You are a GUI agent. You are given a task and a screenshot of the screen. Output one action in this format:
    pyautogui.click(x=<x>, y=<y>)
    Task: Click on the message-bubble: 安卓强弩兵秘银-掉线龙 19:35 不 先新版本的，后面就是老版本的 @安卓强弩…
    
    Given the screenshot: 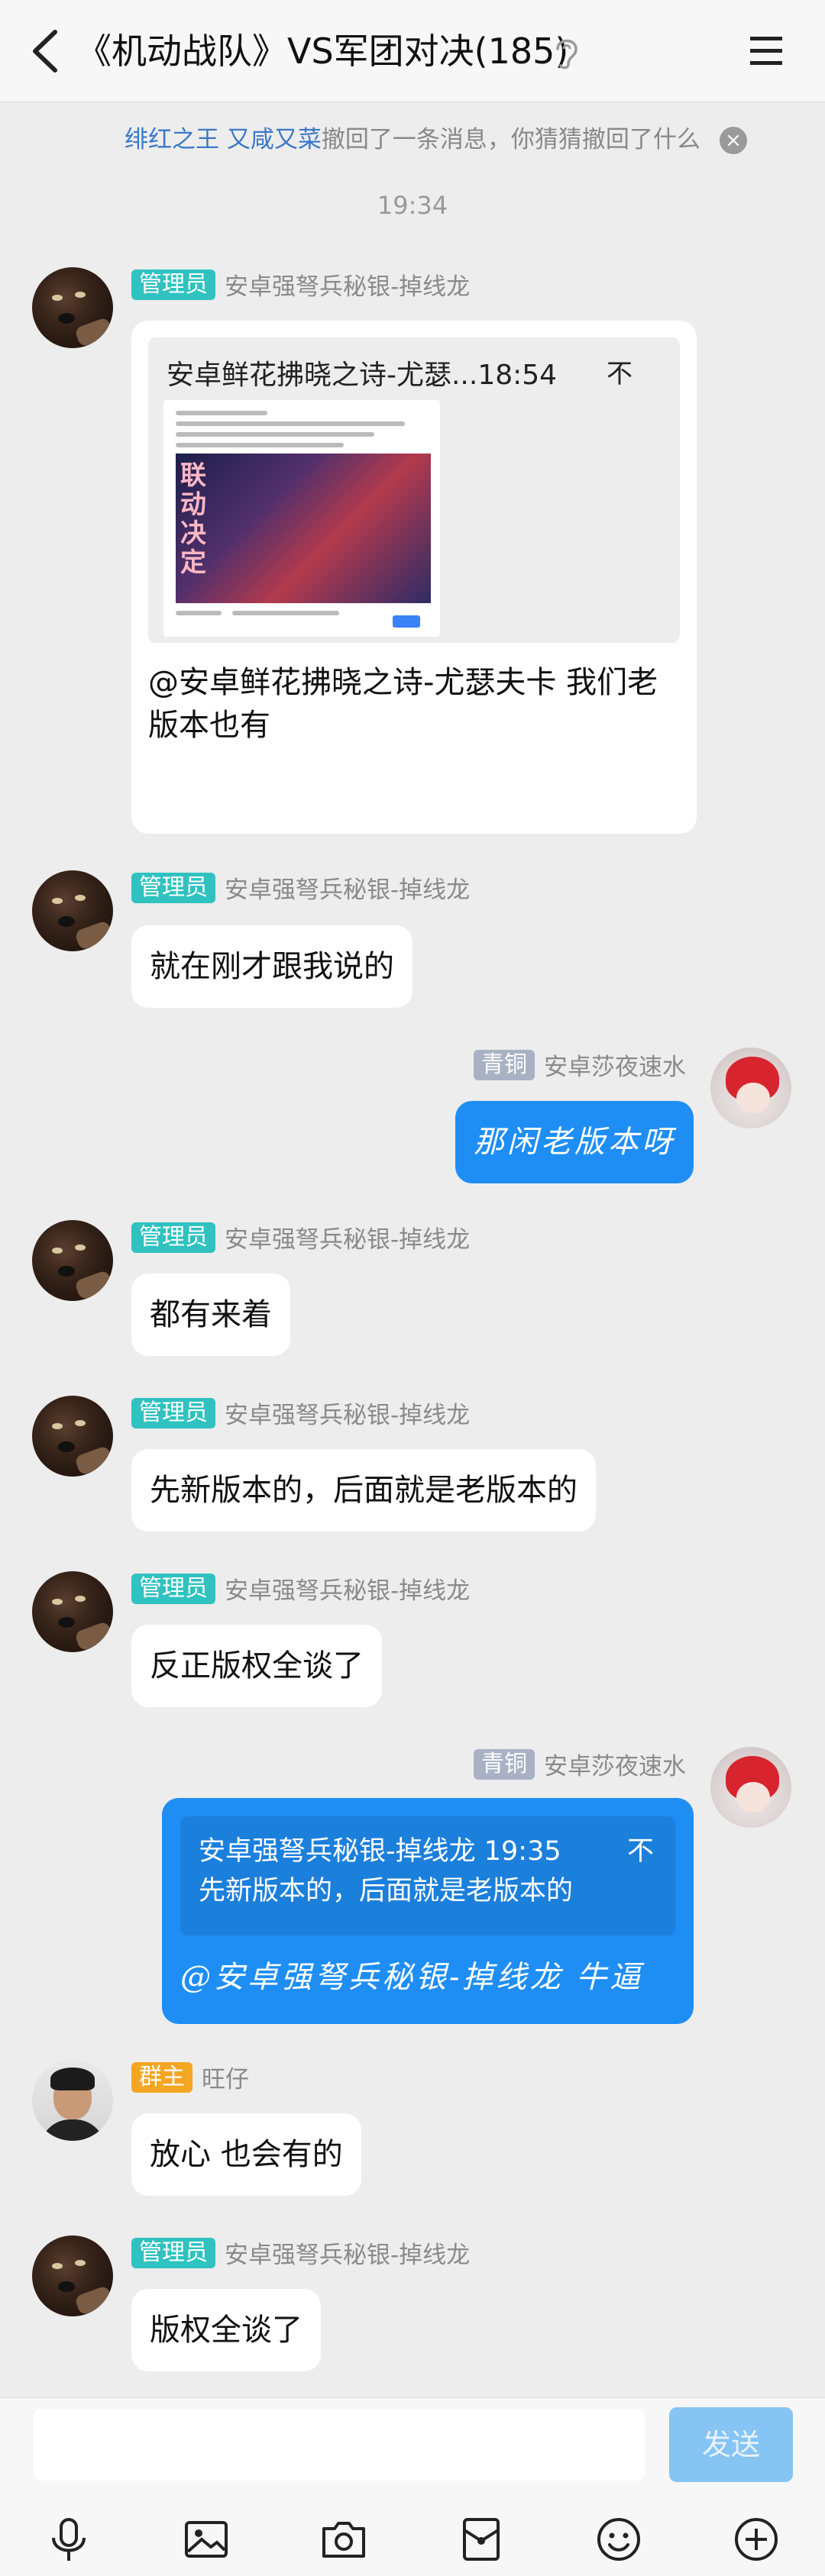 What is the action you would take?
    pyautogui.click(x=428, y=1911)
    